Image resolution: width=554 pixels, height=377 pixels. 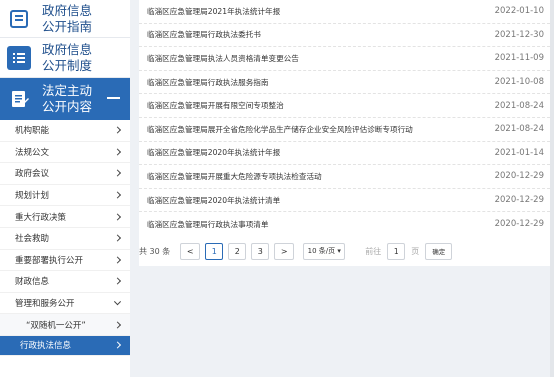 What do you see at coordinates (237, 251) in the screenshot?
I see `page-2-button: 2` at bounding box center [237, 251].